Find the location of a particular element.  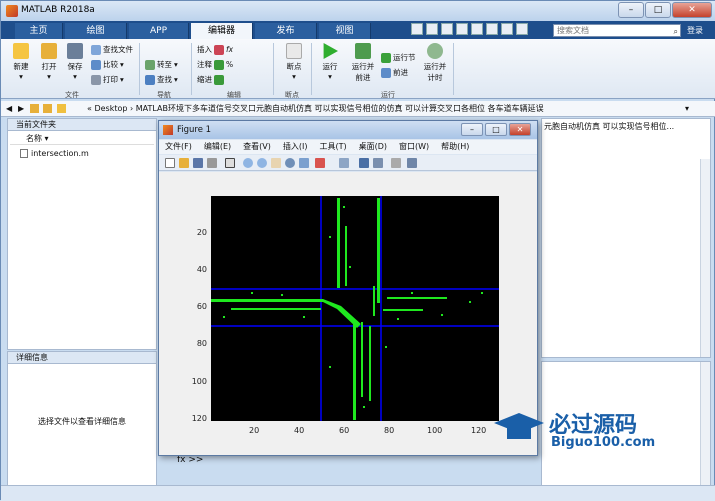

paste-icon is located at coordinates (462, 29).